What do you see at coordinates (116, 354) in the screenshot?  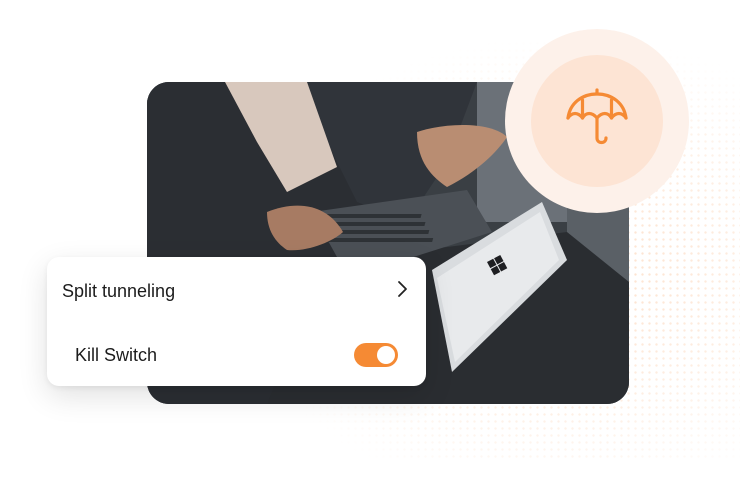 I see `kill-switch-label: Kill Switch` at bounding box center [116, 354].